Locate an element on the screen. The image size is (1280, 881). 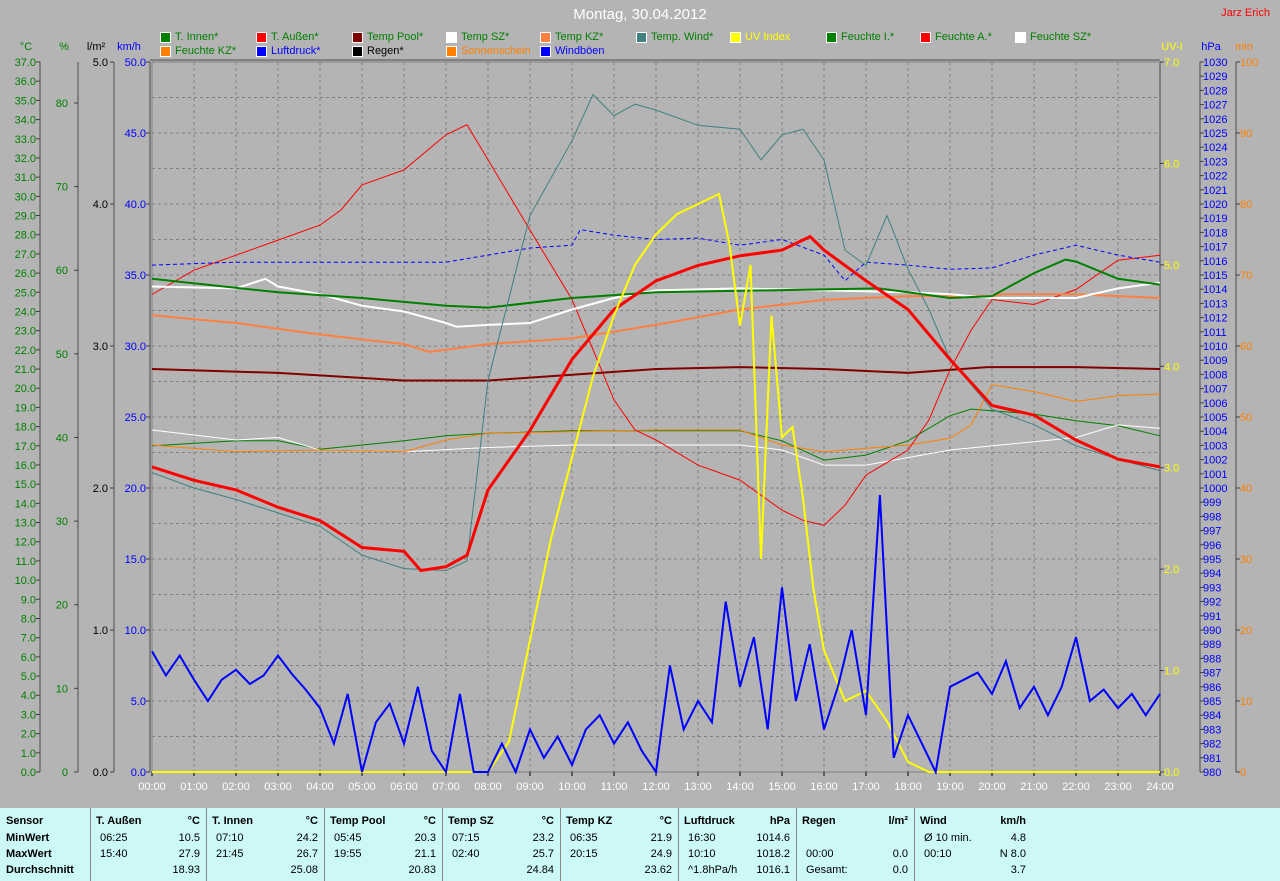
axis-tick-label: 11.0 is located at coordinates (25, 562).